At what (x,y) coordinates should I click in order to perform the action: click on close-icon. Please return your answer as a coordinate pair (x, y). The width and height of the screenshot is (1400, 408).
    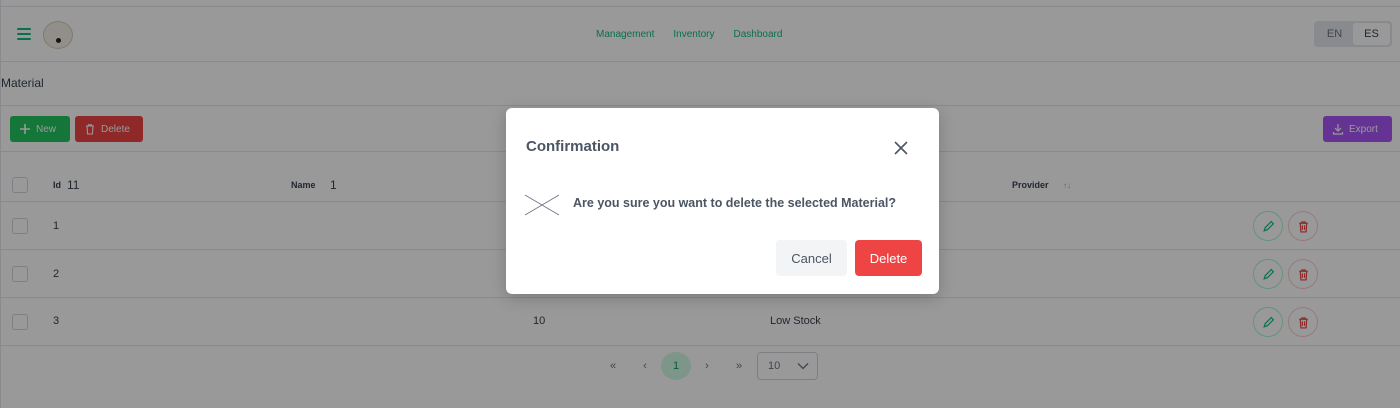
    Looking at the image, I should click on (901, 148).